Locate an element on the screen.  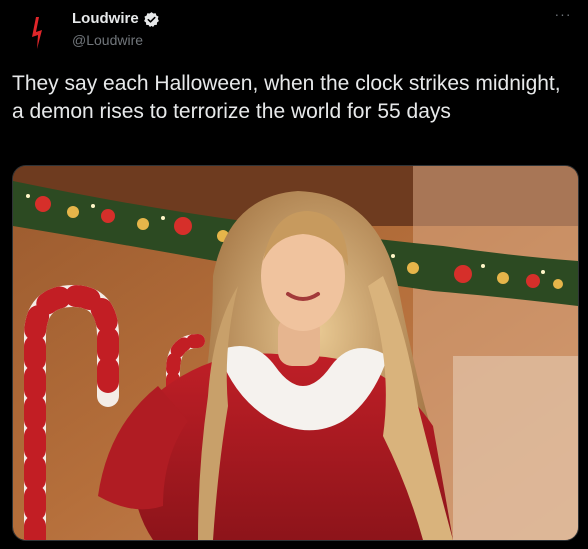
lightning-bolt-icon is located at coordinates (38, 32).